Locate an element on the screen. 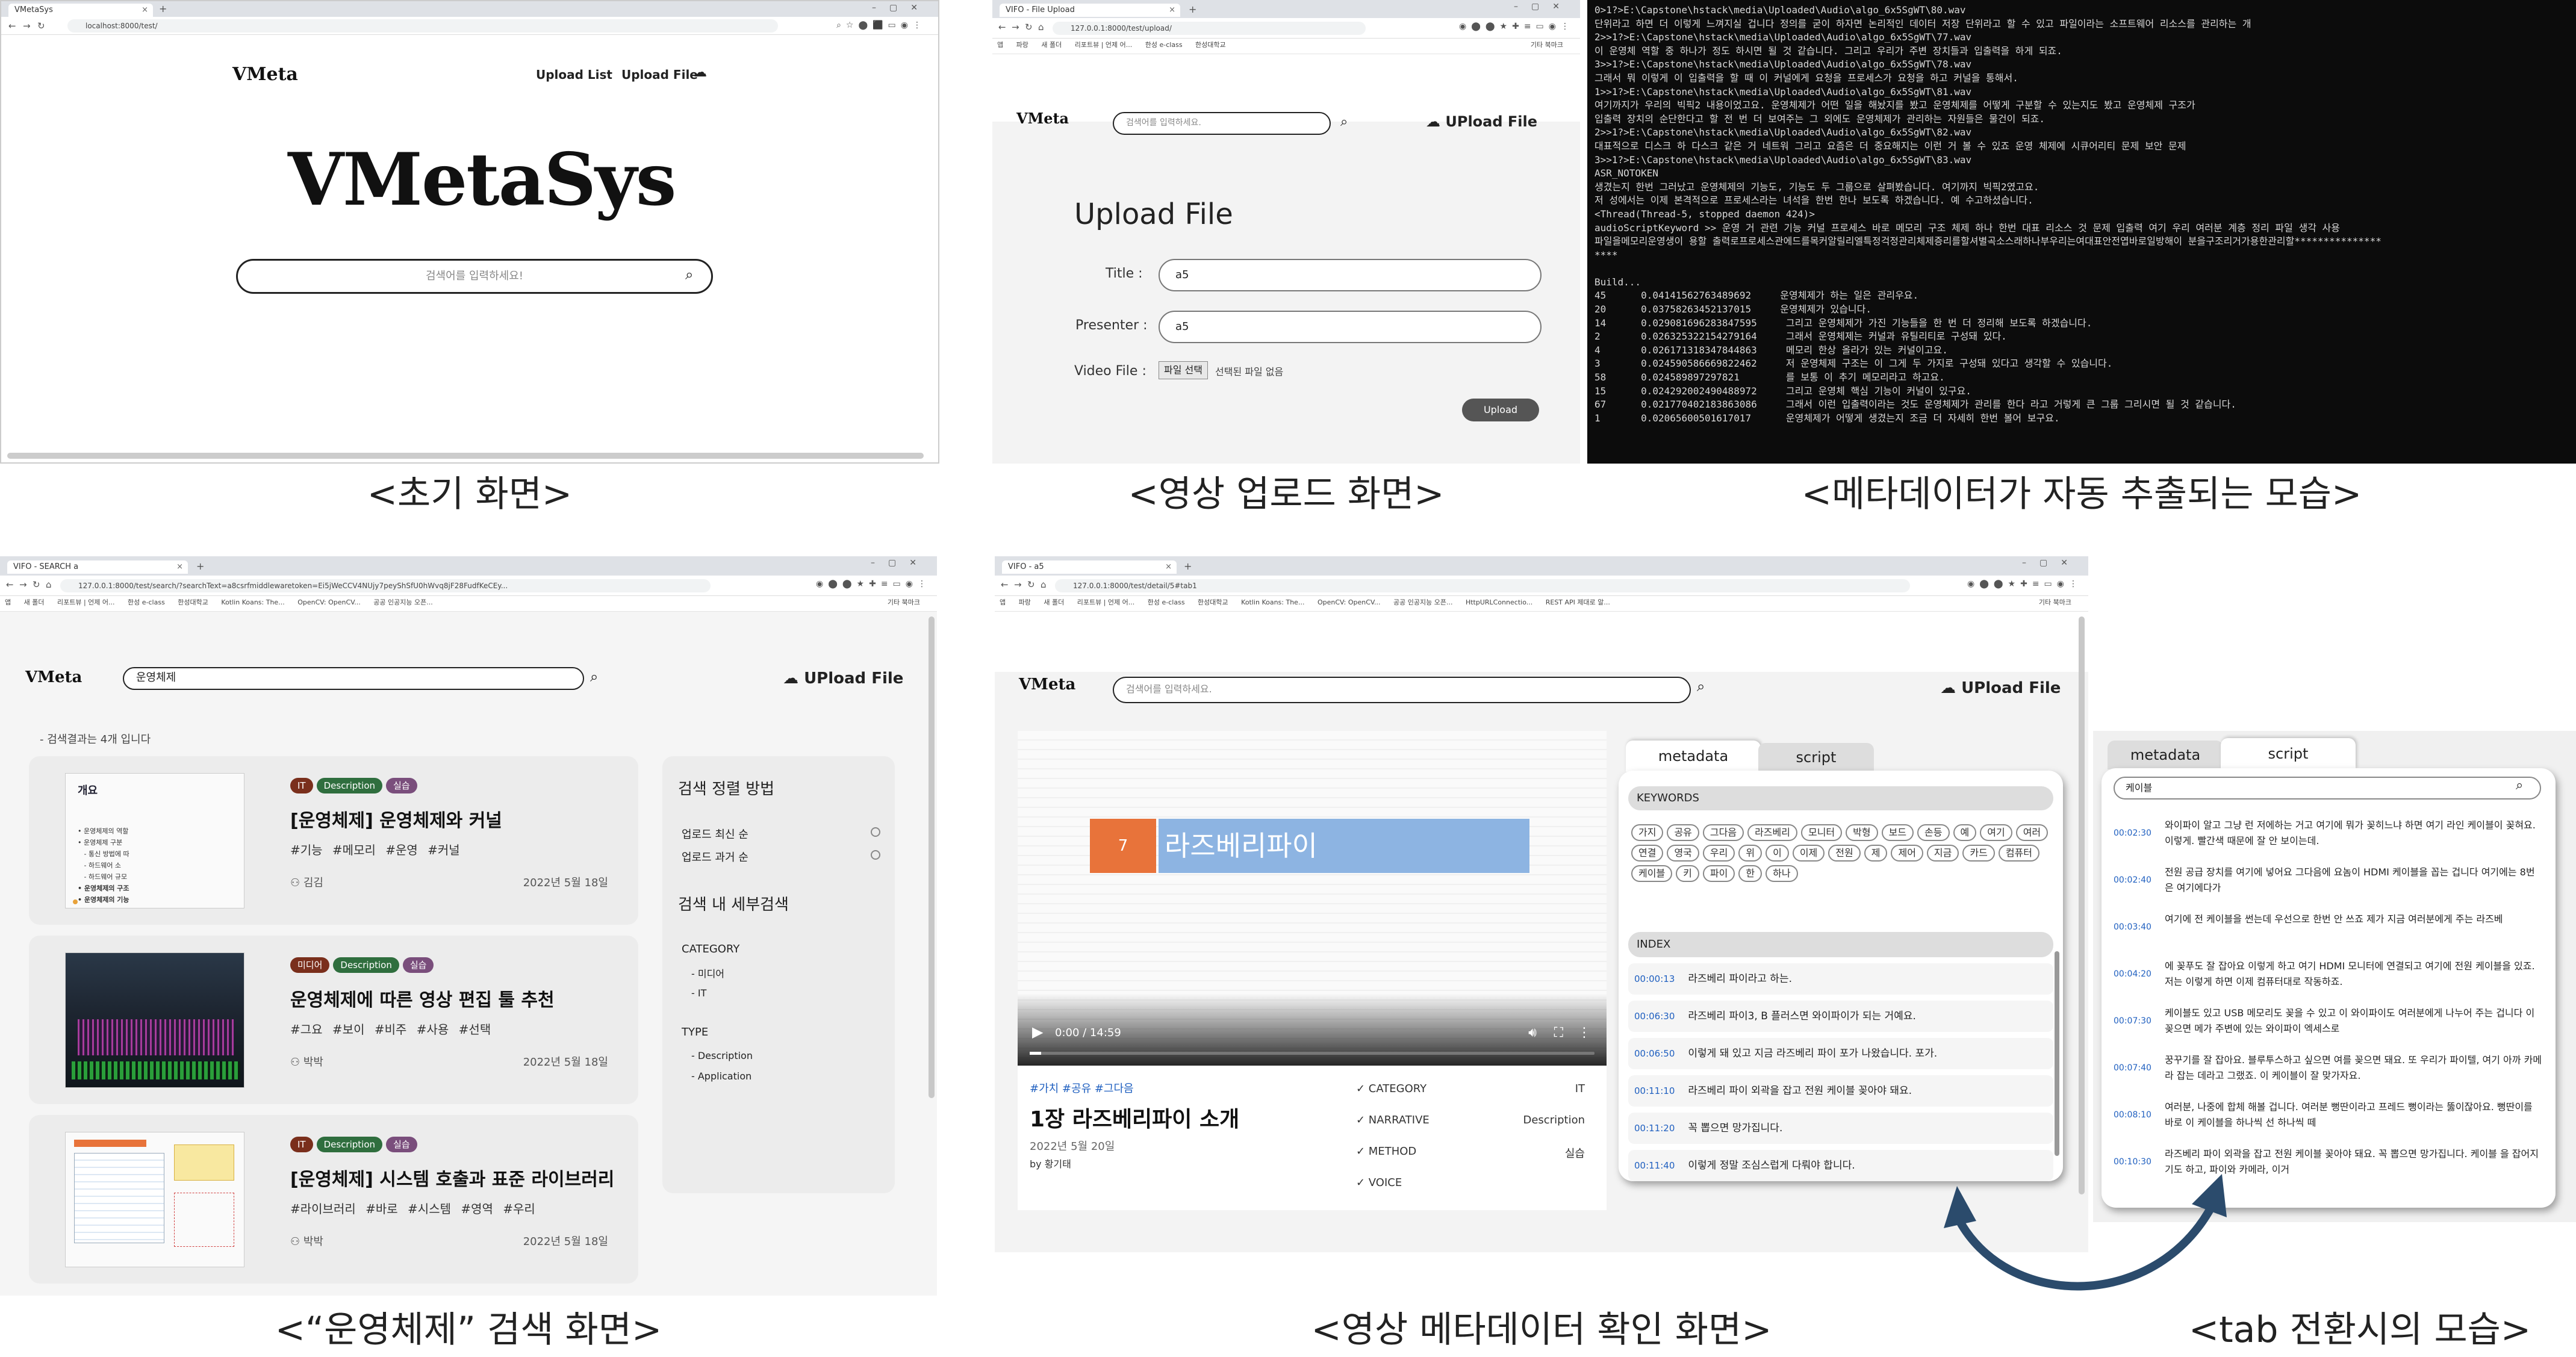  keyword-chip: 영국 is located at coordinates (1683, 853).